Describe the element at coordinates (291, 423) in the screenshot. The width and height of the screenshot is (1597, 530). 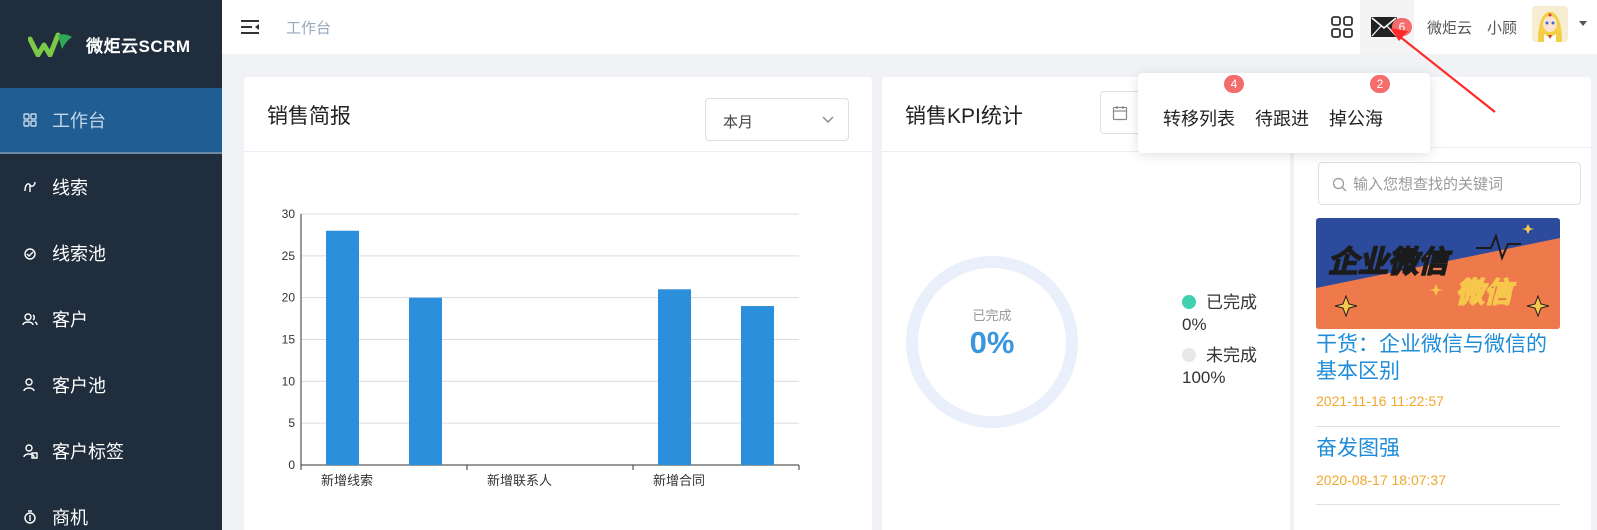
I see `y-tick-label: 5` at that location.